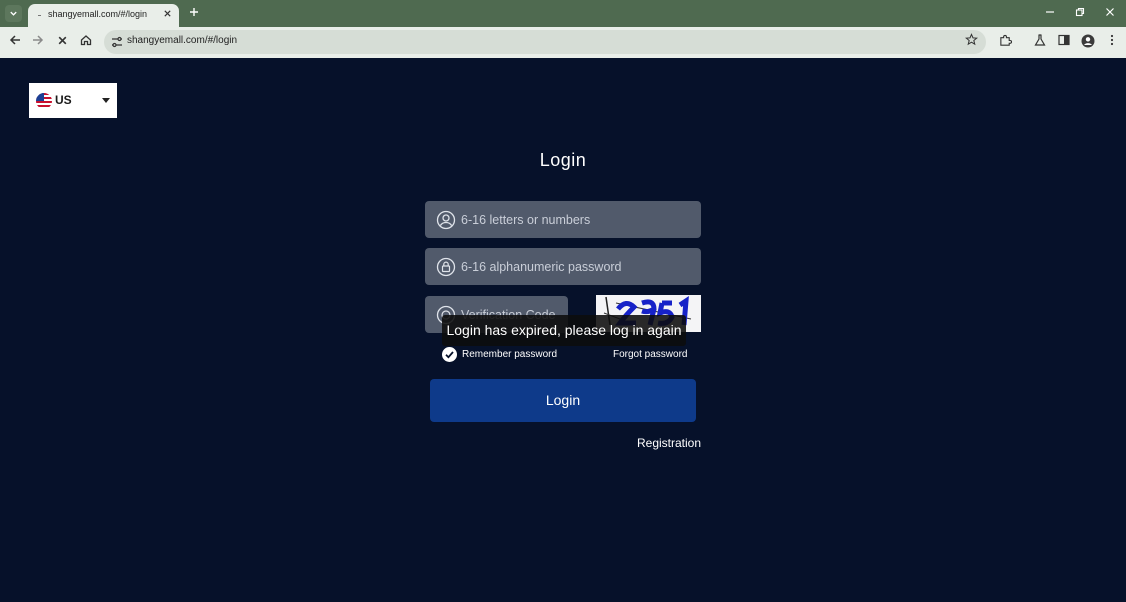 Image resolution: width=1126 pixels, height=602 pixels. I want to click on minimize-button, so click(1050, 13).